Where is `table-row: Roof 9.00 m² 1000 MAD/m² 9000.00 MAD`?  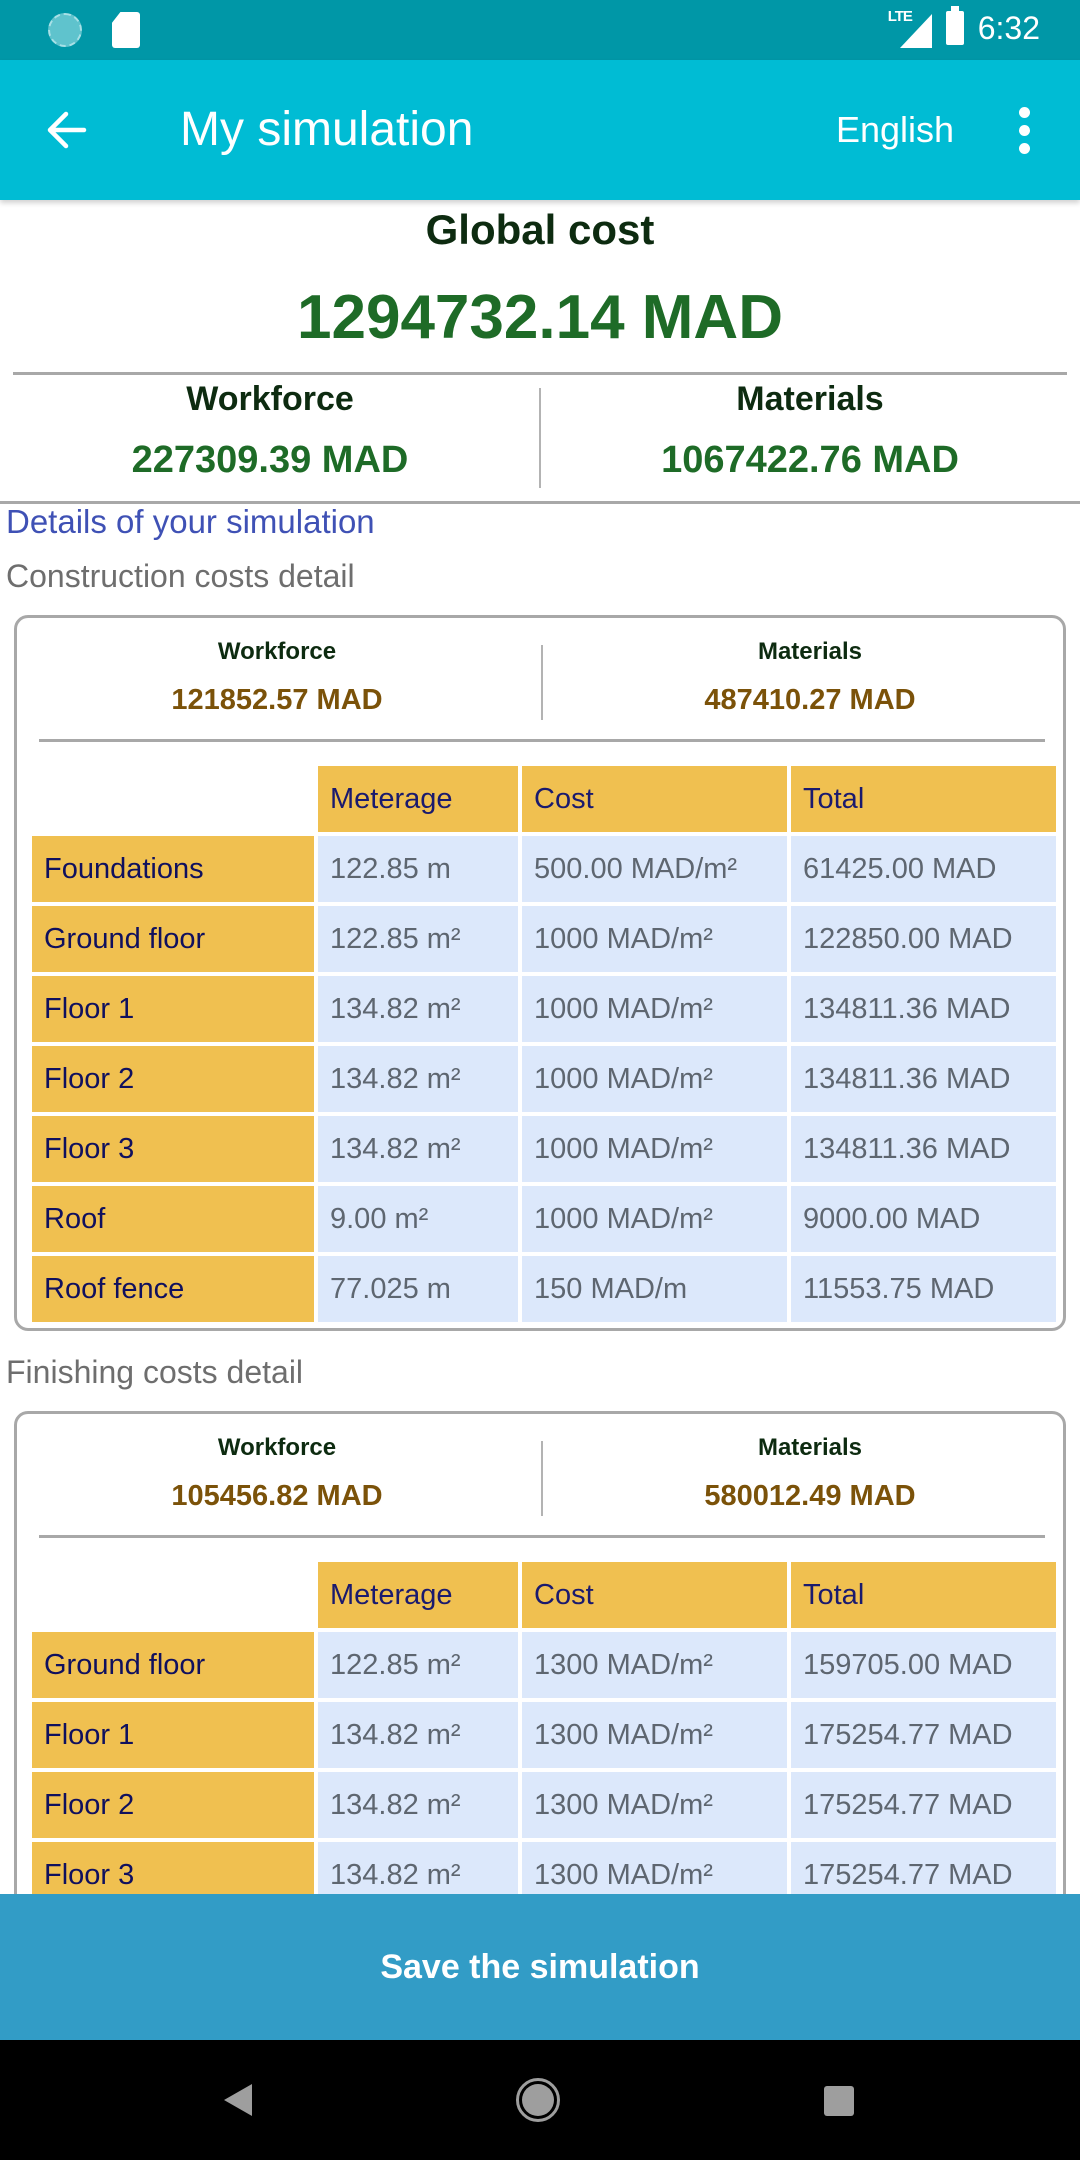 table-row: Roof 9.00 m² 1000 MAD/m² 9000.00 MAD is located at coordinates (544, 1219).